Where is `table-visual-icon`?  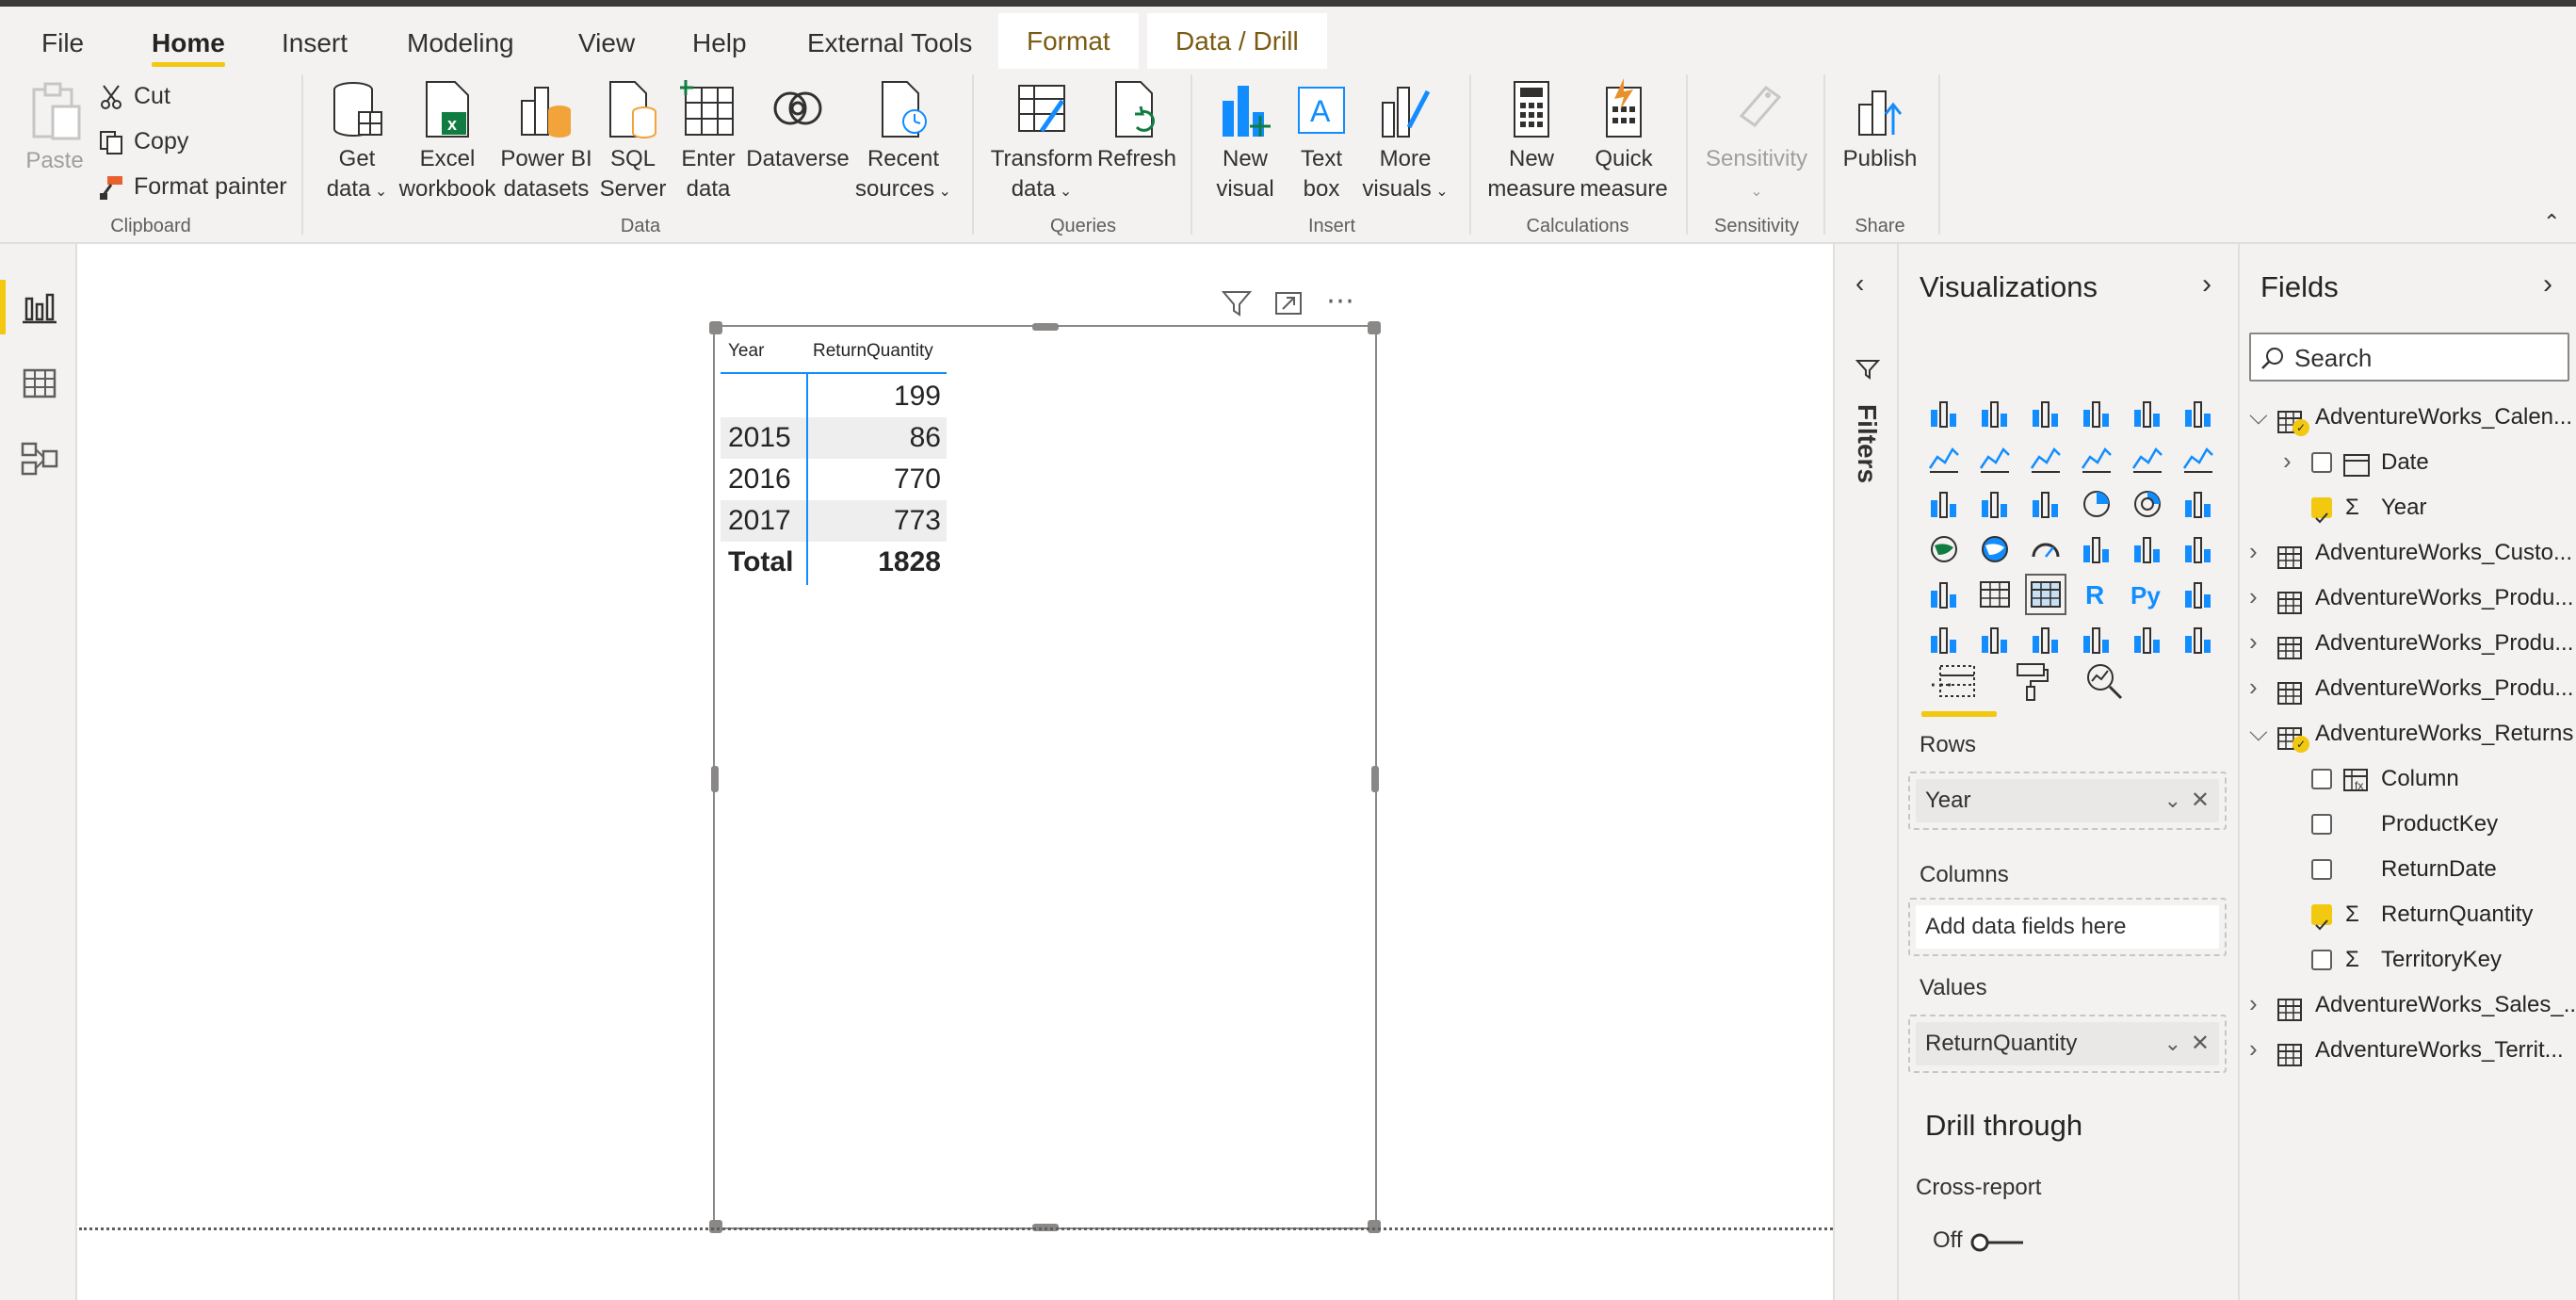 table-visual-icon is located at coordinates (1995, 594).